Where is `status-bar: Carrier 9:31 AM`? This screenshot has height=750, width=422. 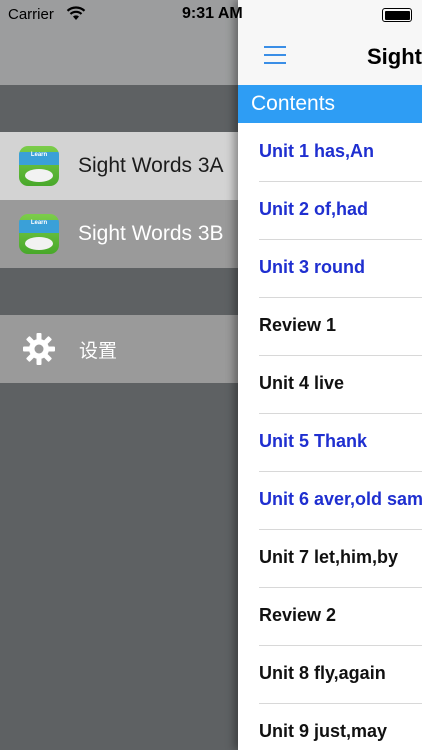
status-bar: Carrier 9:31 AM is located at coordinates (211, 15).